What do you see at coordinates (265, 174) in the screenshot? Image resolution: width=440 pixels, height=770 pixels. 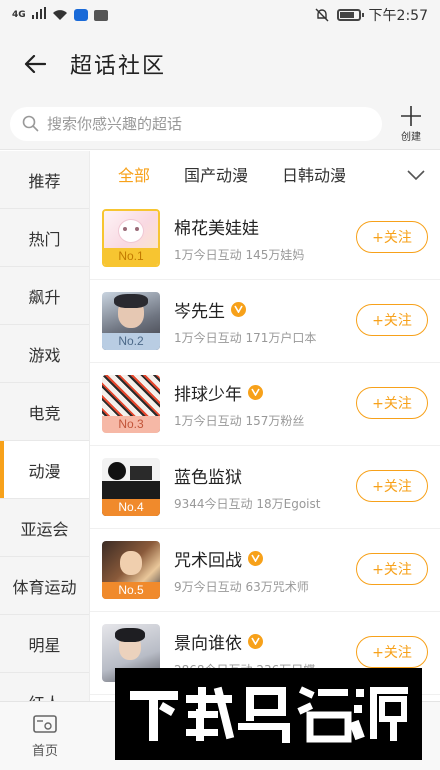 I see `category-tabs: 全部 国产动漫 日韩动漫` at bounding box center [265, 174].